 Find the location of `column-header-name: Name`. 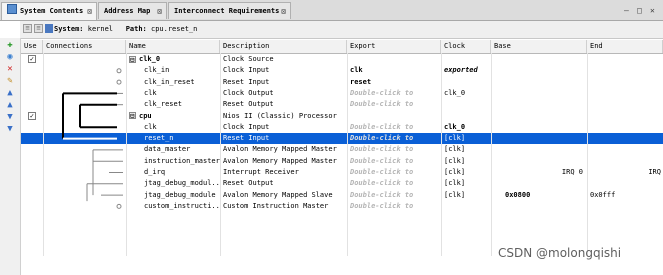

column-header-name: Name is located at coordinates (173, 46).